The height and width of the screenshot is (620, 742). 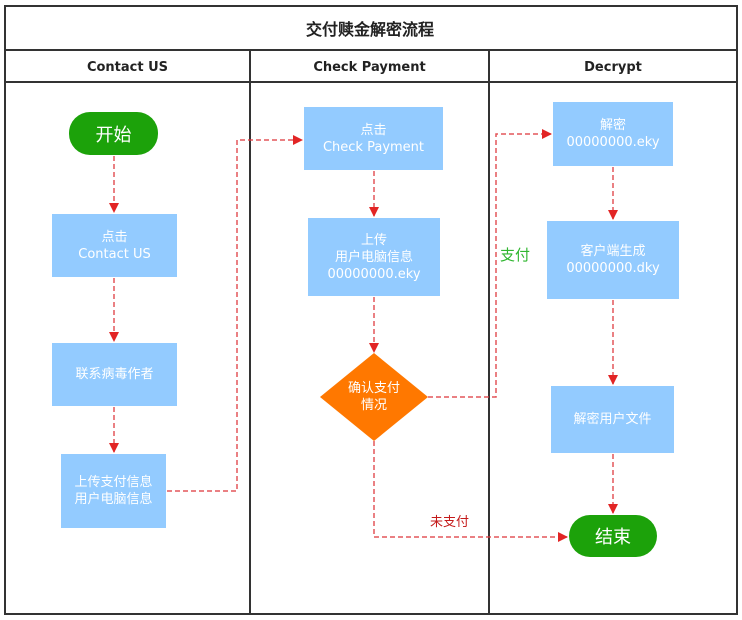 I want to click on click-contact-us-node: 点击 Contact US, so click(x=114, y=245).